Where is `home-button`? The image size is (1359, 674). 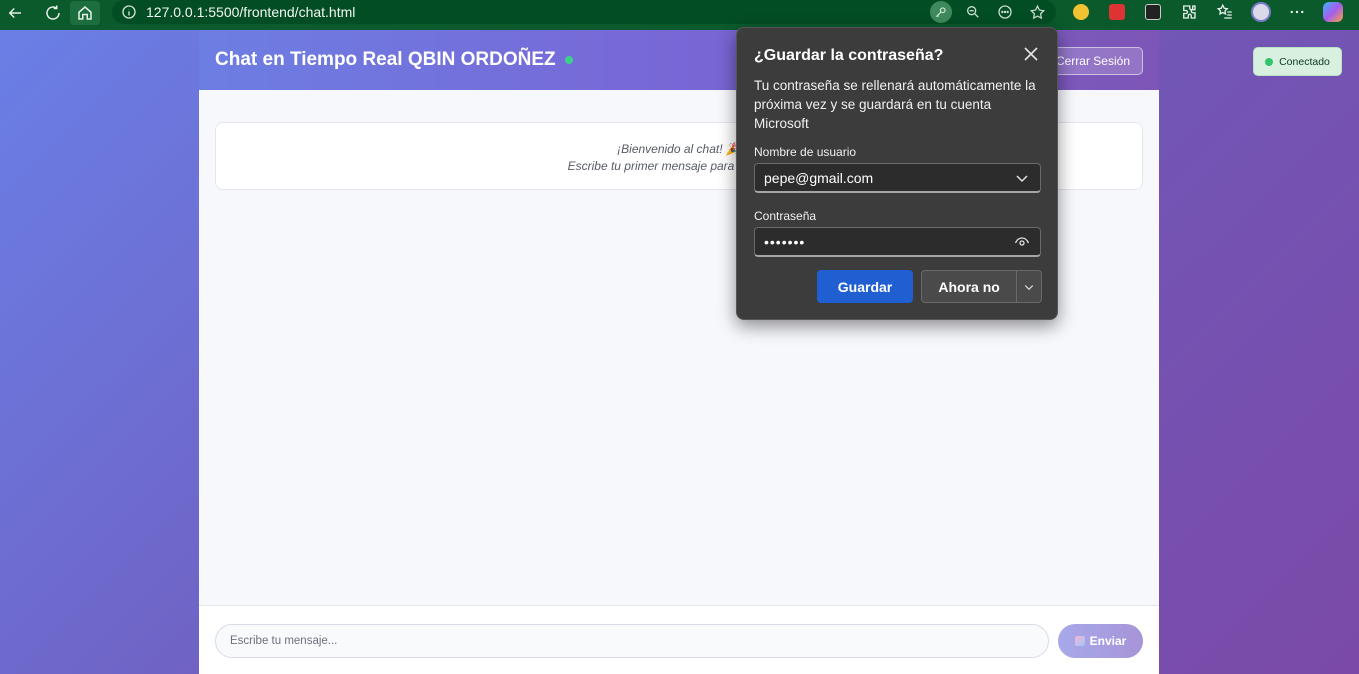 home-button is located at coordinates (85, 13).